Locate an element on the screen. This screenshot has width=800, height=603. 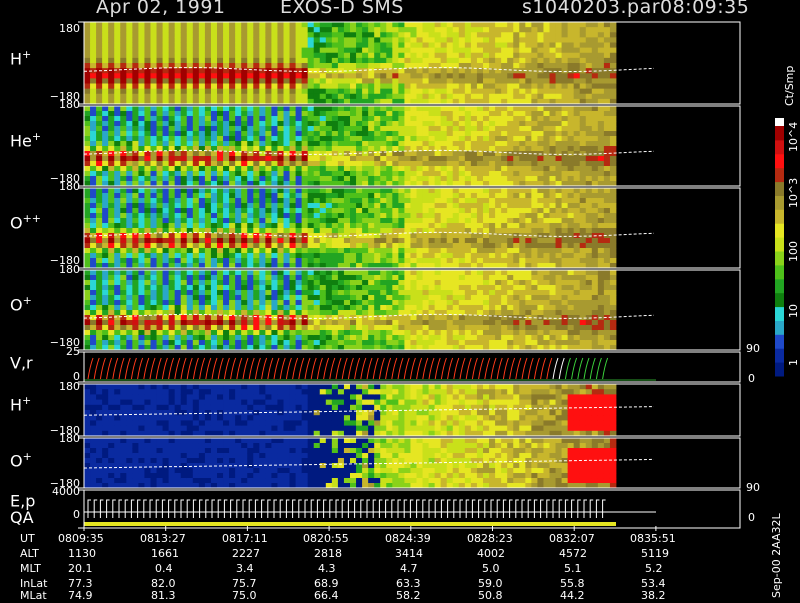
ephemeris-value: 0809:35 is located at coordinates (81, 538).